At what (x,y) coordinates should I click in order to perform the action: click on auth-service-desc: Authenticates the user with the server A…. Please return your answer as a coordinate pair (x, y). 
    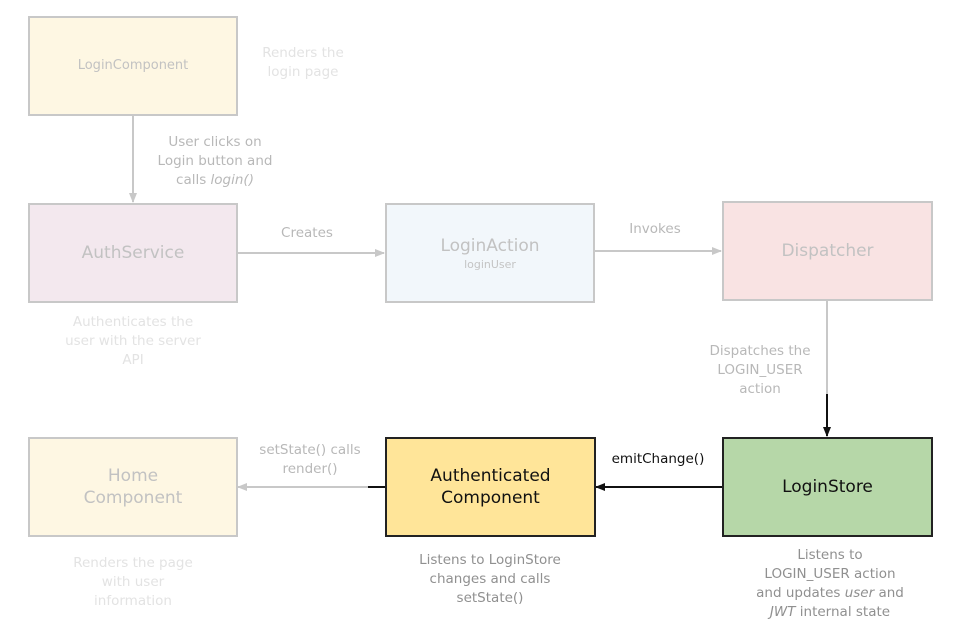
    Looking at the image, I should click on (133, 341).